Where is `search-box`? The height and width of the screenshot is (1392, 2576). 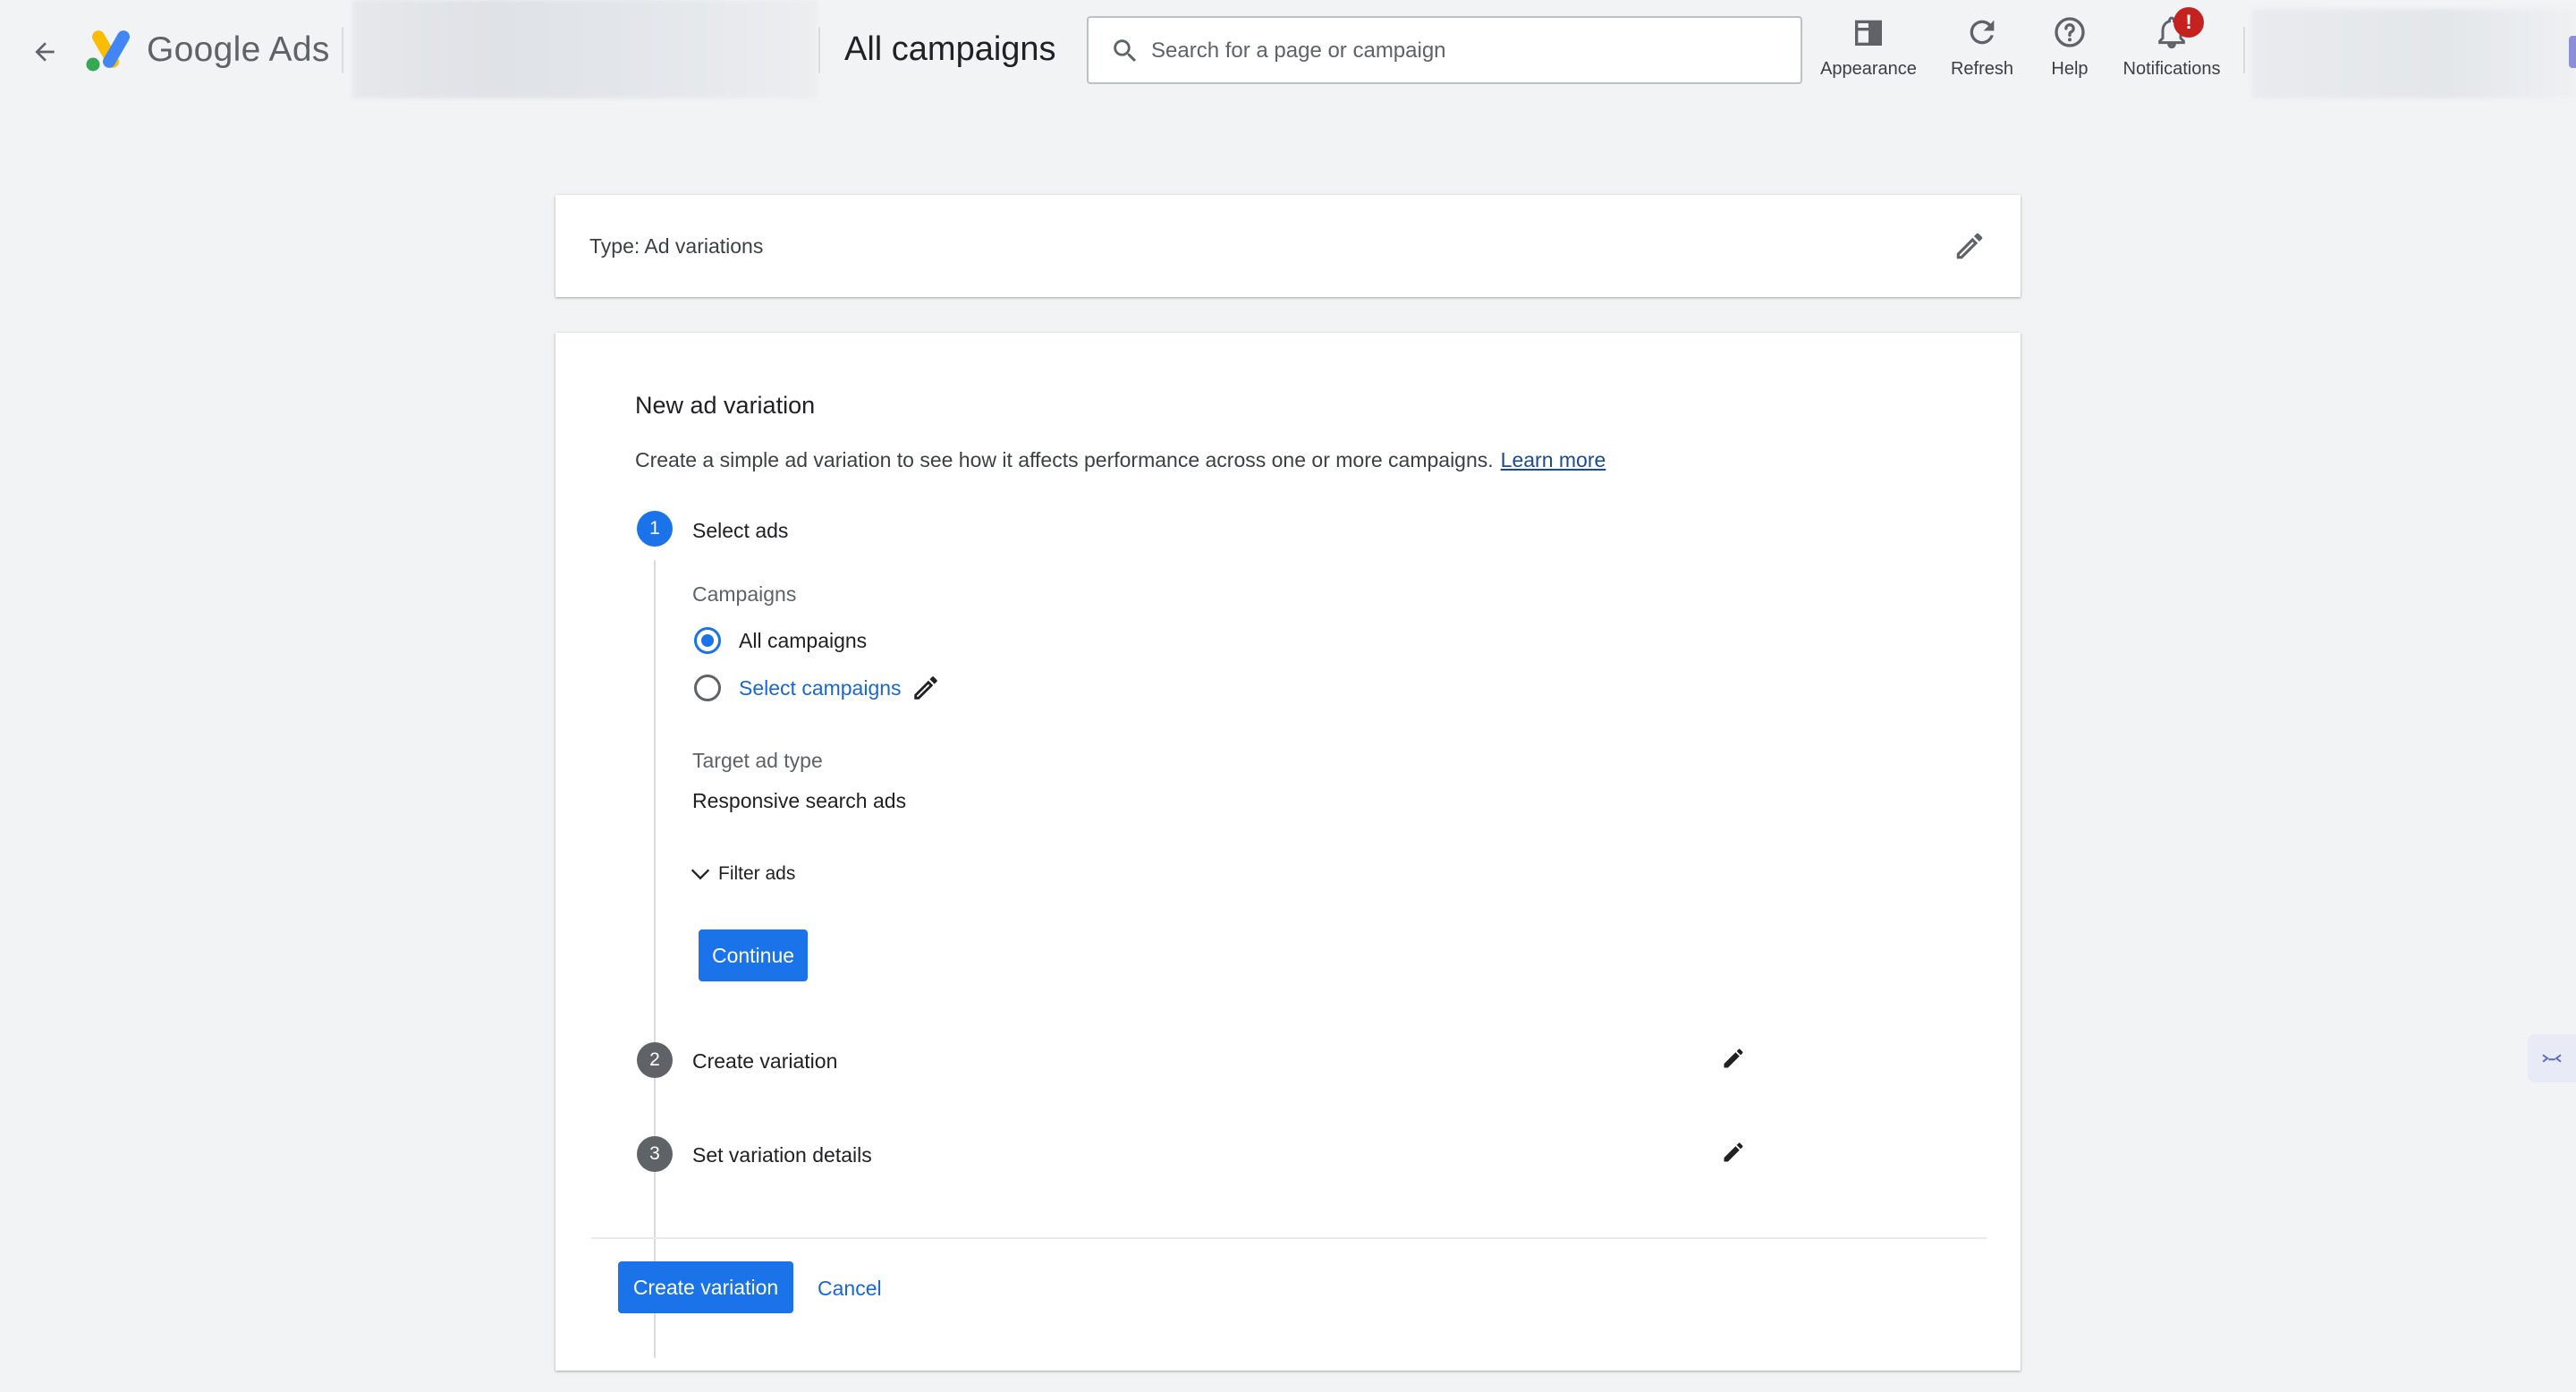 search-box is located at coordinates (1444, 50).